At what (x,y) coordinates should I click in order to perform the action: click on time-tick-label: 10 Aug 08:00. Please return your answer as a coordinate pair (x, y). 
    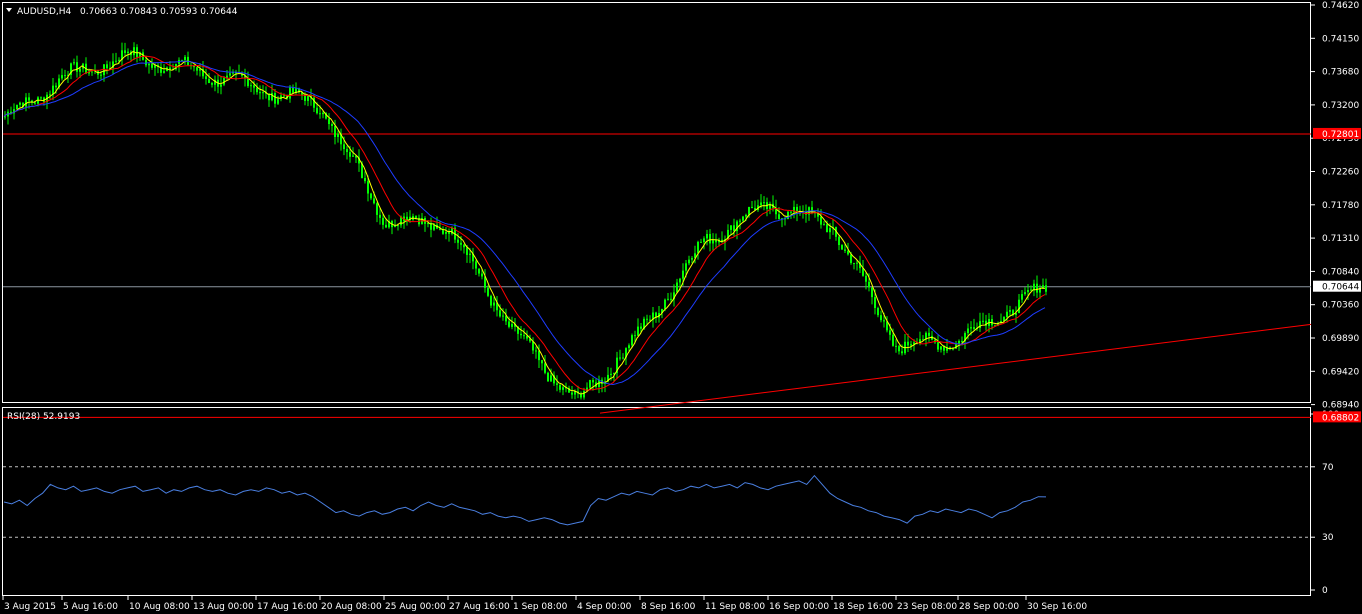
    Looking at the image, I should click on (159, 607).